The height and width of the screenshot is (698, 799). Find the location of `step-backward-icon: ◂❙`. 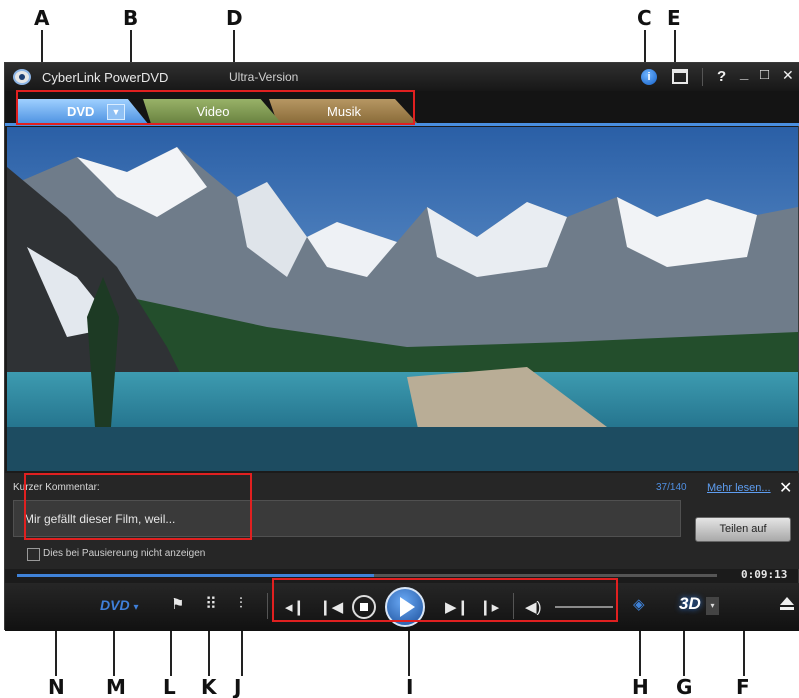

step-backward-icon: ◂❙ is located at coordinates (295, 607).